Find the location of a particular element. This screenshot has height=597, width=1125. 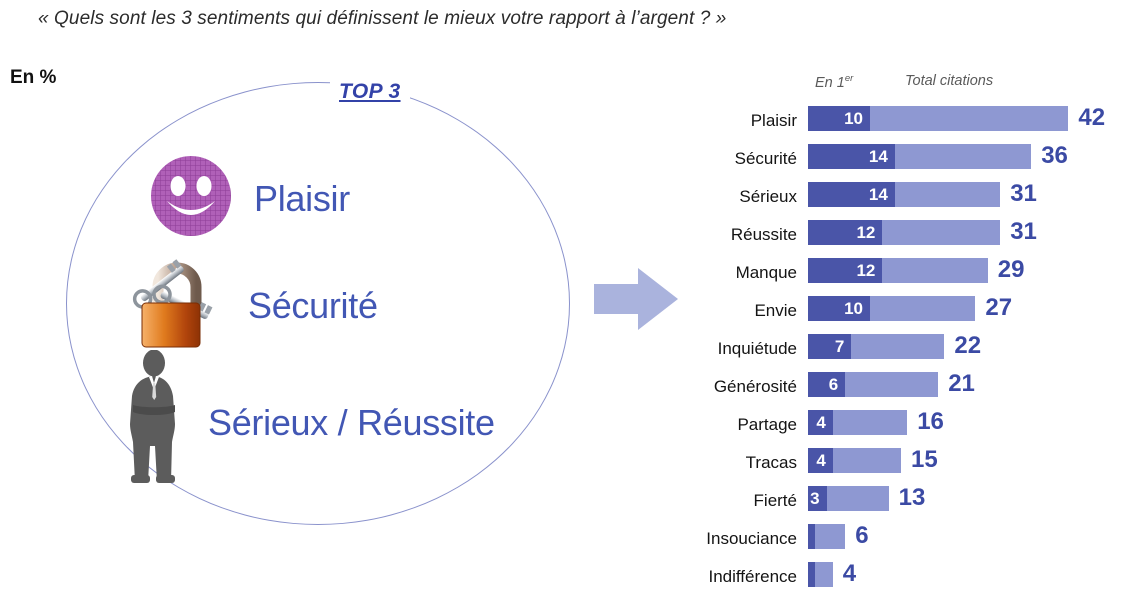

chart-category-label: Inquiétude is located at coordinates (757, 348).